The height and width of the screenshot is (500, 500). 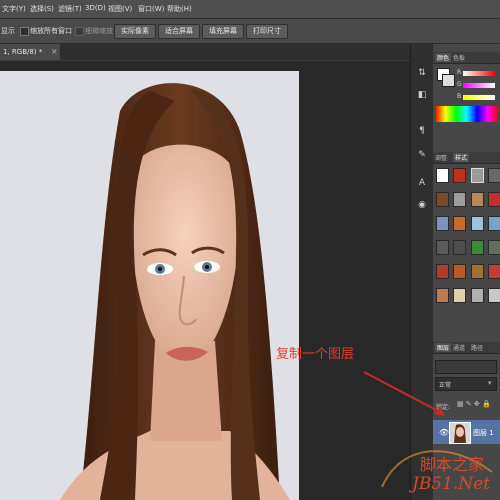 I want to click on watermark-line2: JB51.Net, so click(x=451, y=484).